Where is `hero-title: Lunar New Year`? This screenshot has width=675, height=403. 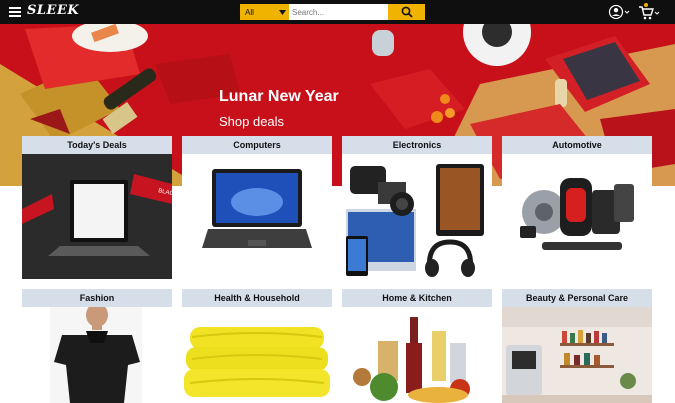
hero-title: Lunar New Year is located at coordinates (279, 96).